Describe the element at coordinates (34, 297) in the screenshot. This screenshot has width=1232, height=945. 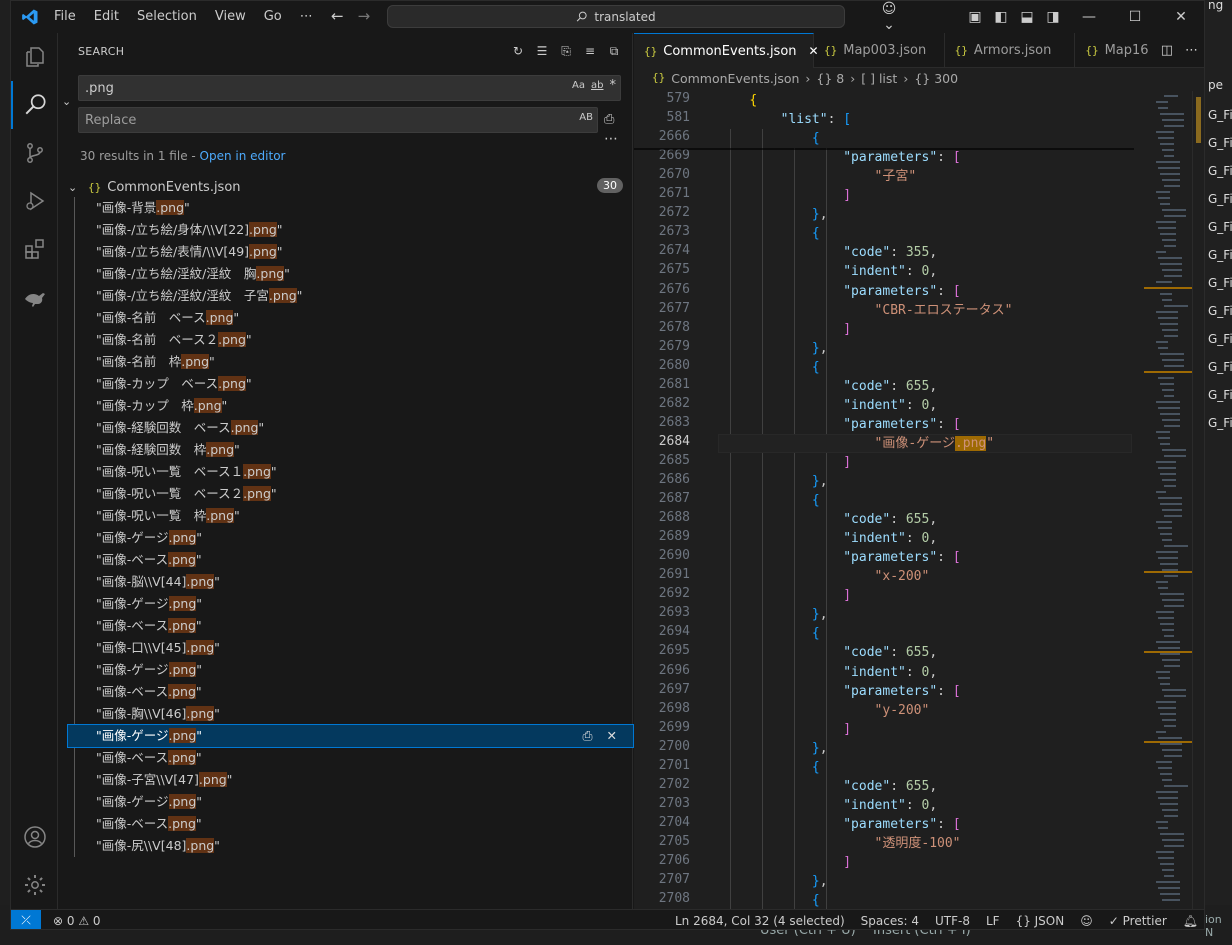
I see `kangaroo-extension-icon` at that location.